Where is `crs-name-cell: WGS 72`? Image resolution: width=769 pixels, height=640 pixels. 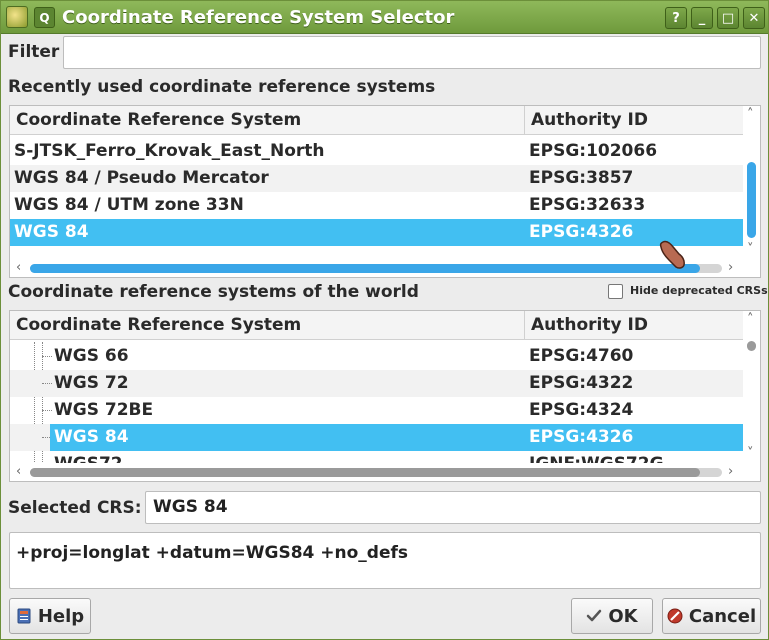 crs-name-cell: WGS 72 is located at coordinates (91, 383).